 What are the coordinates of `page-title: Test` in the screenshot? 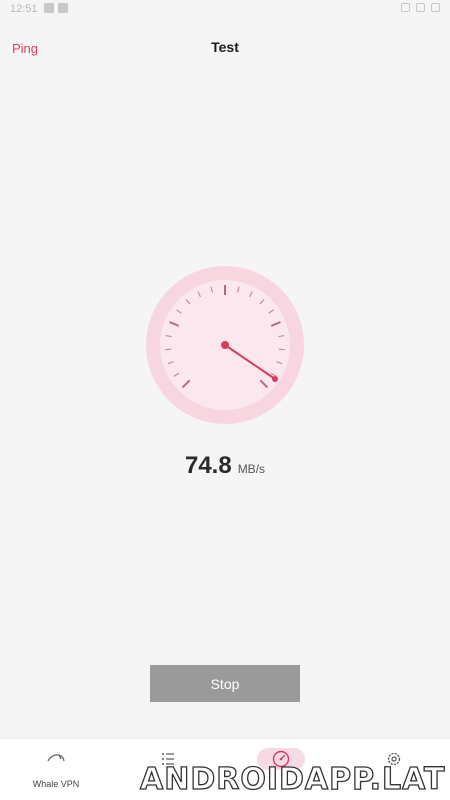 It's located at (225, 47).